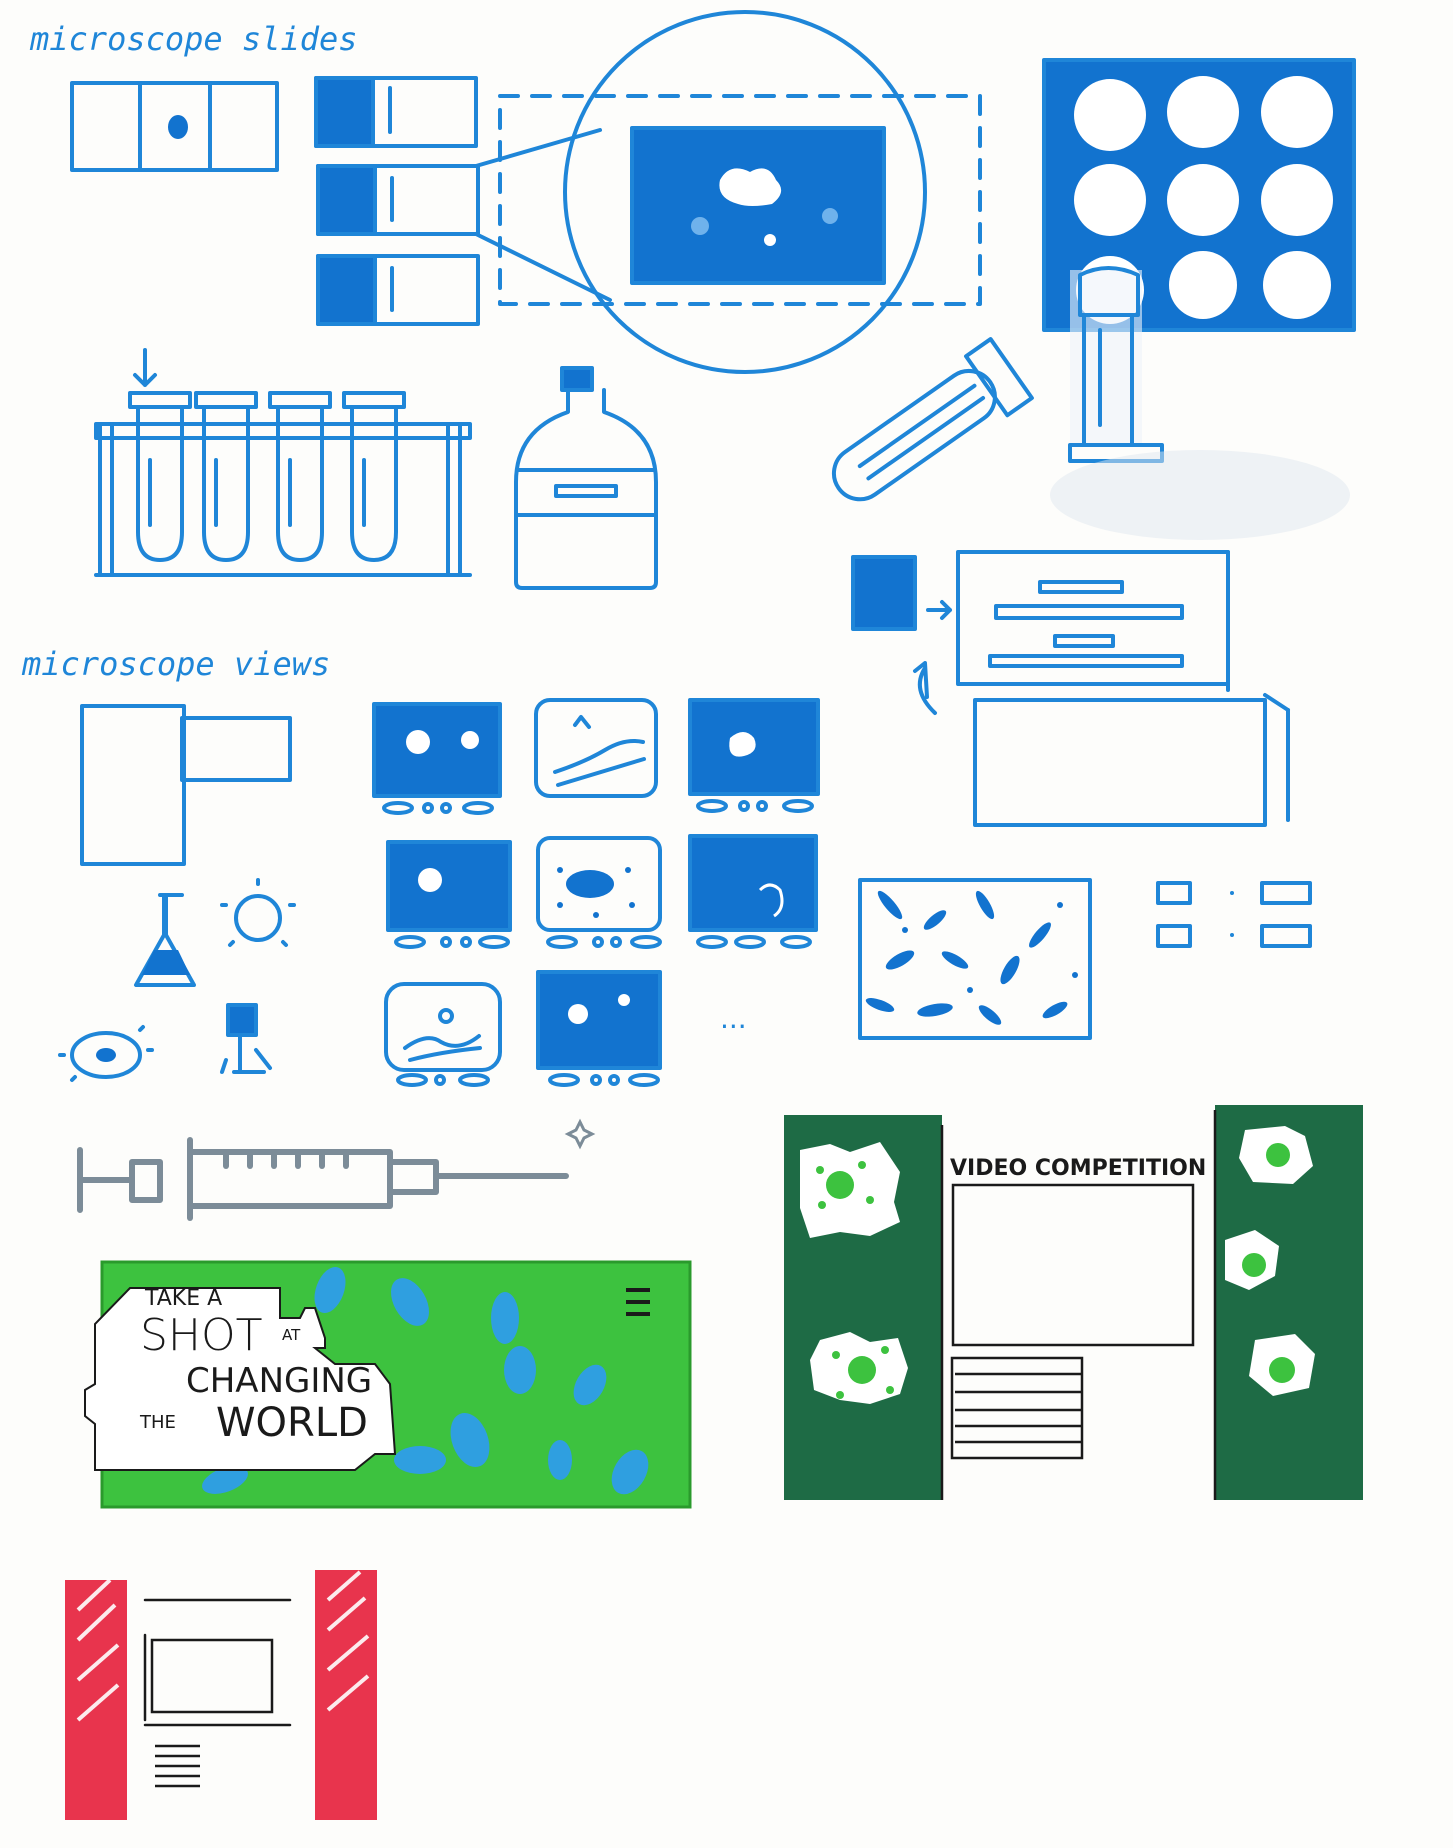 The image size is (1453, 1848). I want to click on toggle-icons, so click(1234, 914).